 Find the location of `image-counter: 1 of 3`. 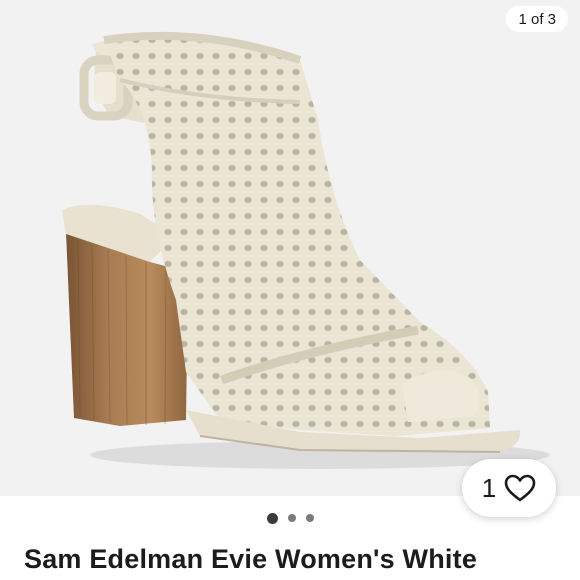

image-counter: 1 of 3 is located at coordinates (537, 19).